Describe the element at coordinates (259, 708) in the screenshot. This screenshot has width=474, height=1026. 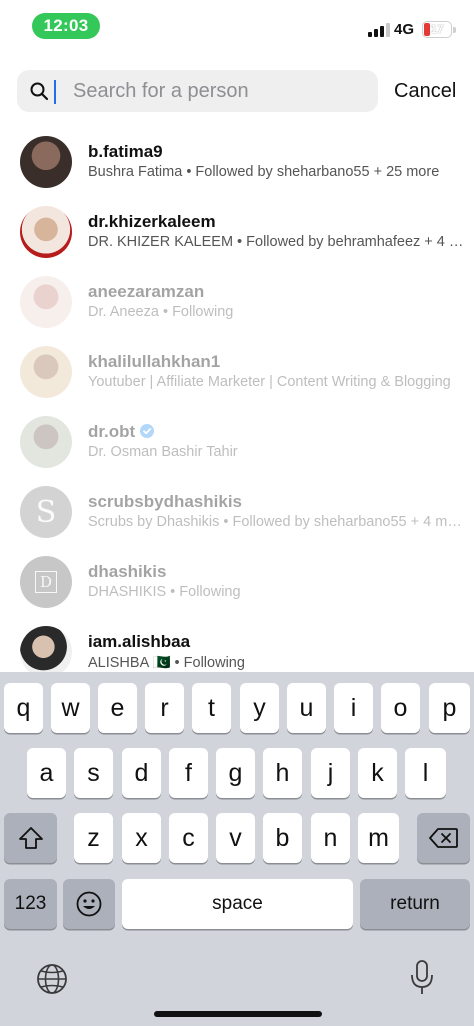
I see `key-y: y` at that location.